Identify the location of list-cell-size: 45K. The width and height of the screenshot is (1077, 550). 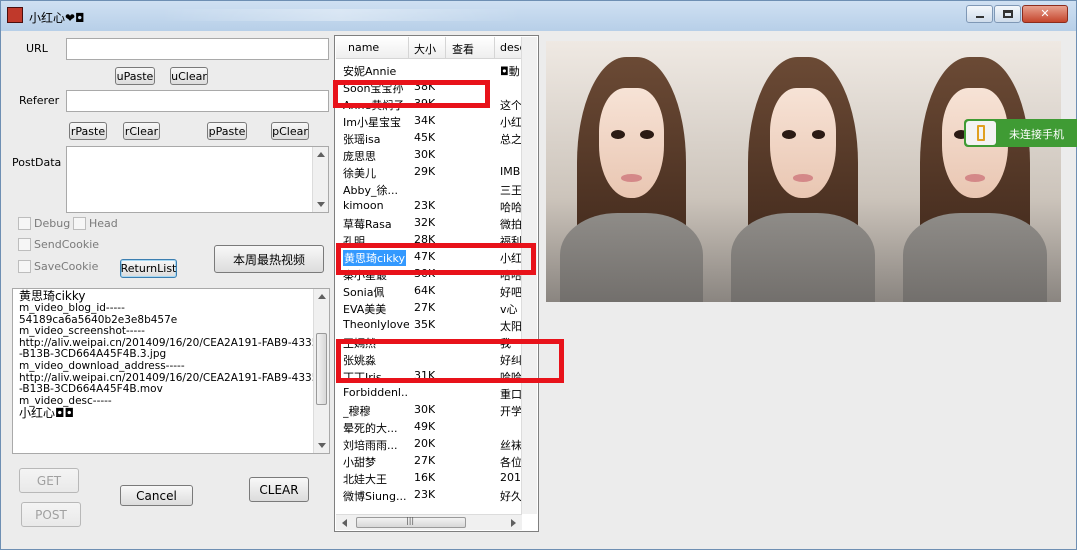
(425, 137).